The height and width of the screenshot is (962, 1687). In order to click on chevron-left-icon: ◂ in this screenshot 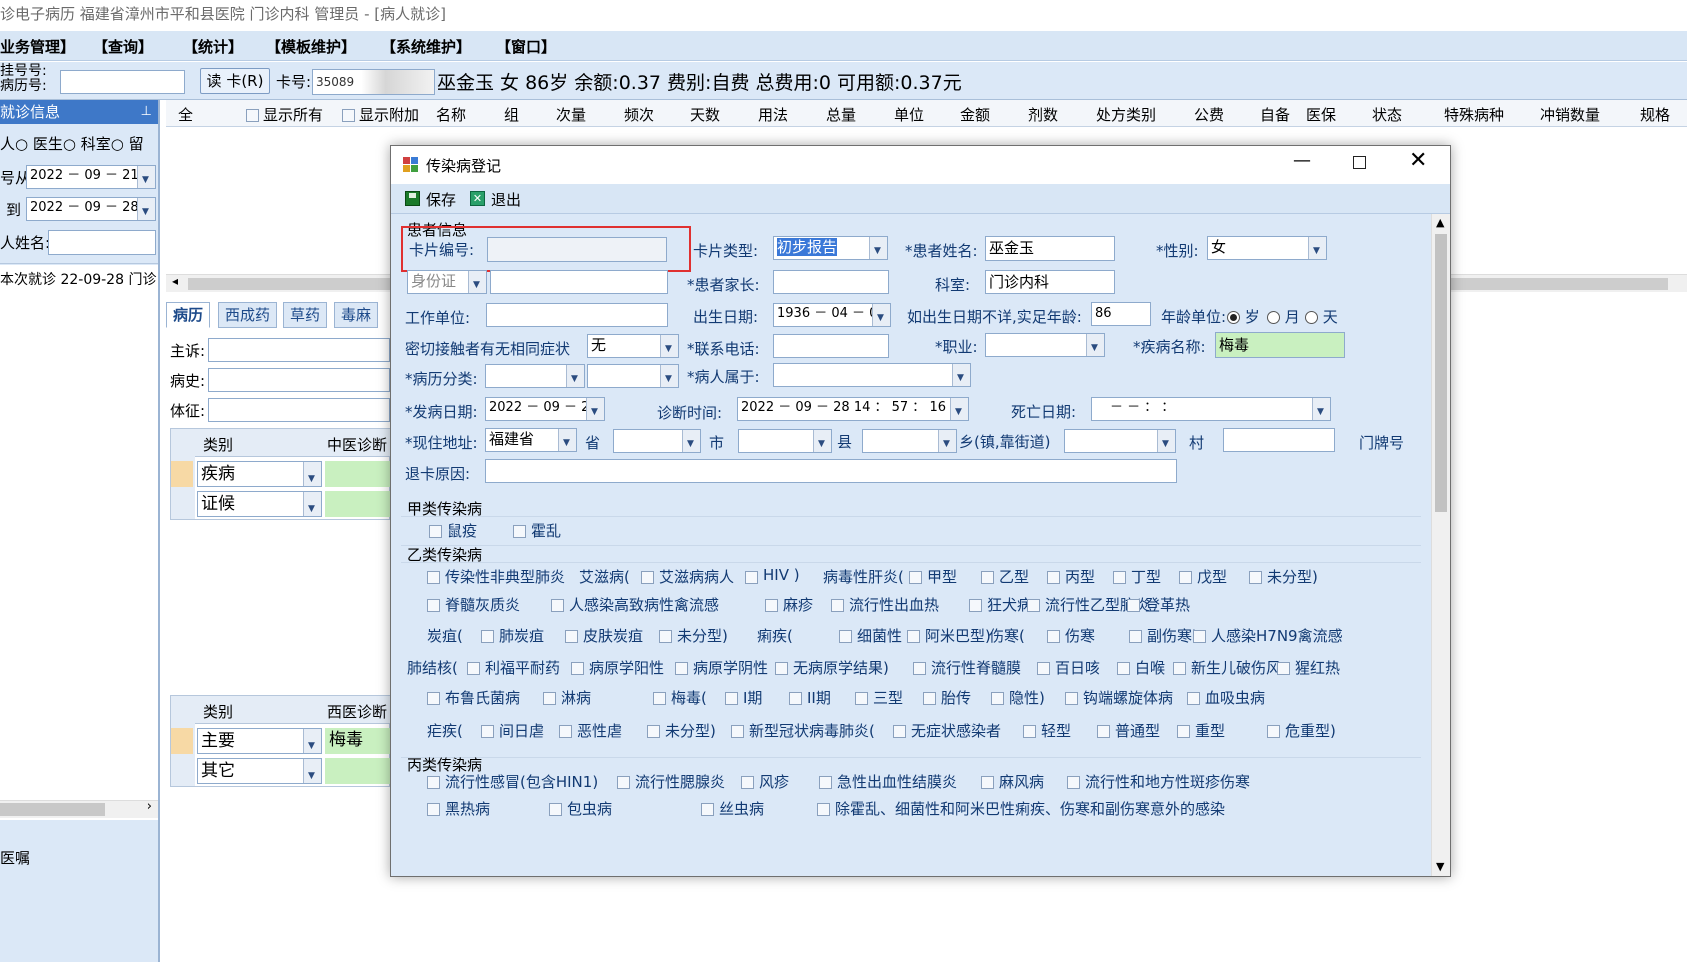, I will do `click(175, 281)`.